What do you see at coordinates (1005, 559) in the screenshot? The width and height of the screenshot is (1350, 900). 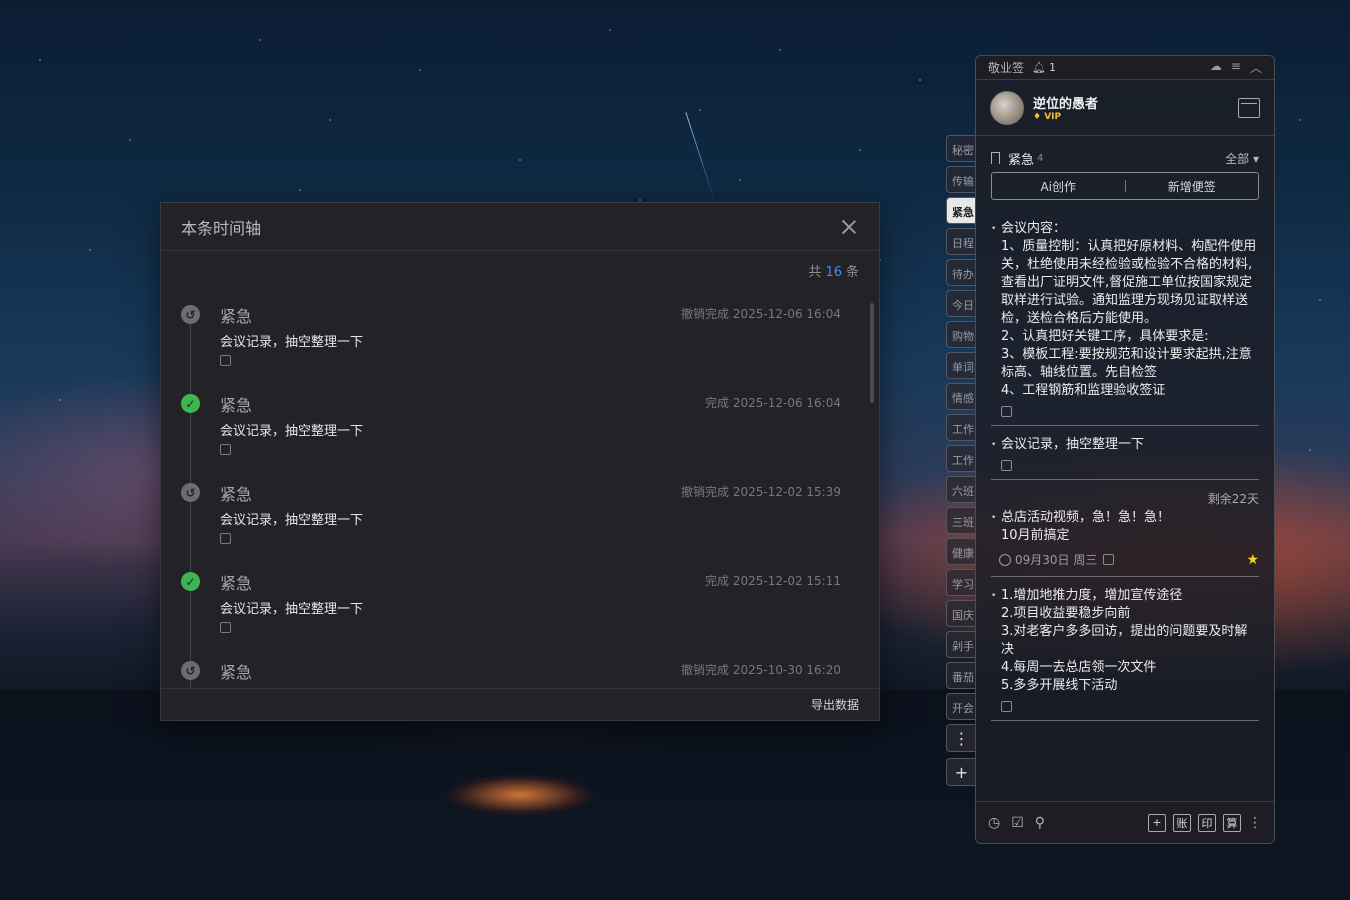 I see `clock-icon` at bounding box center [1005, 559].